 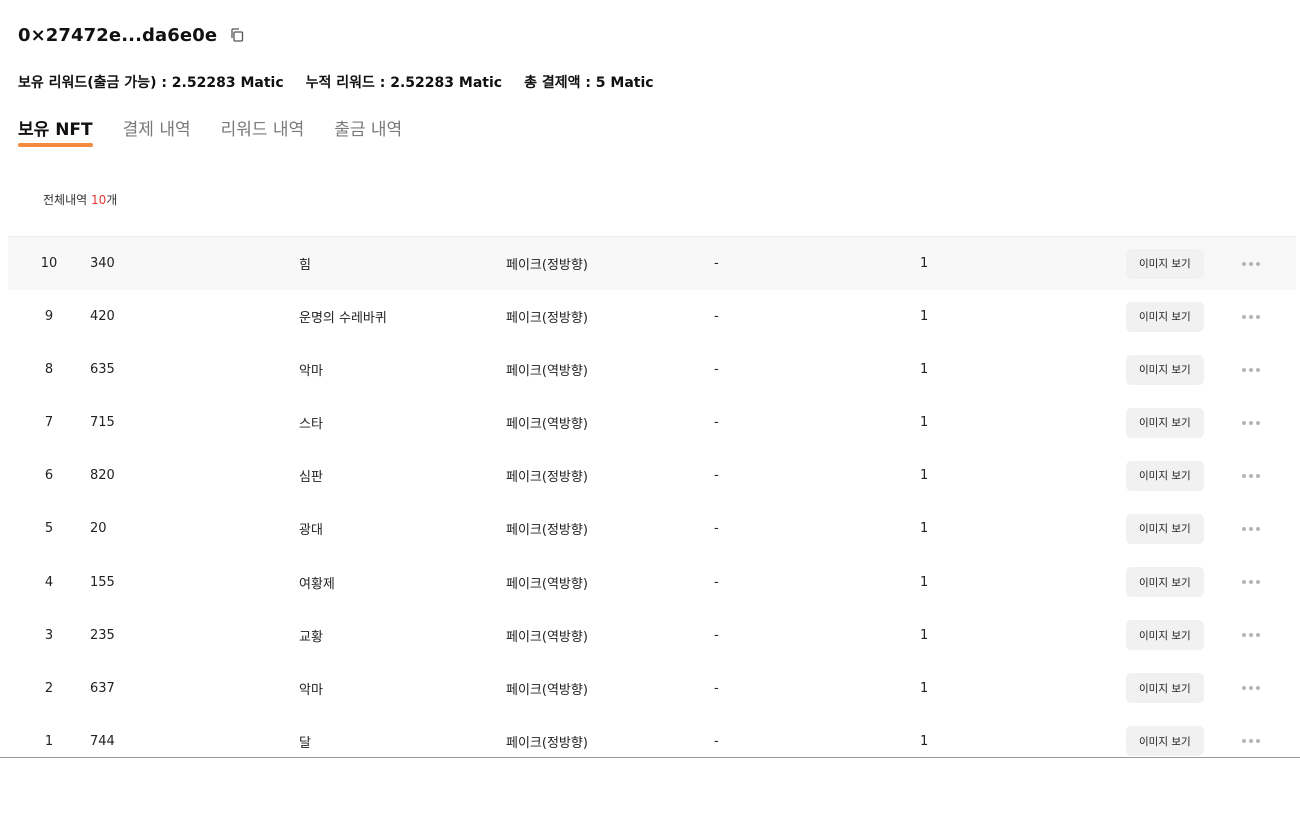 I want to click on total-count-suffix: 개, so click(x=112, y=200).